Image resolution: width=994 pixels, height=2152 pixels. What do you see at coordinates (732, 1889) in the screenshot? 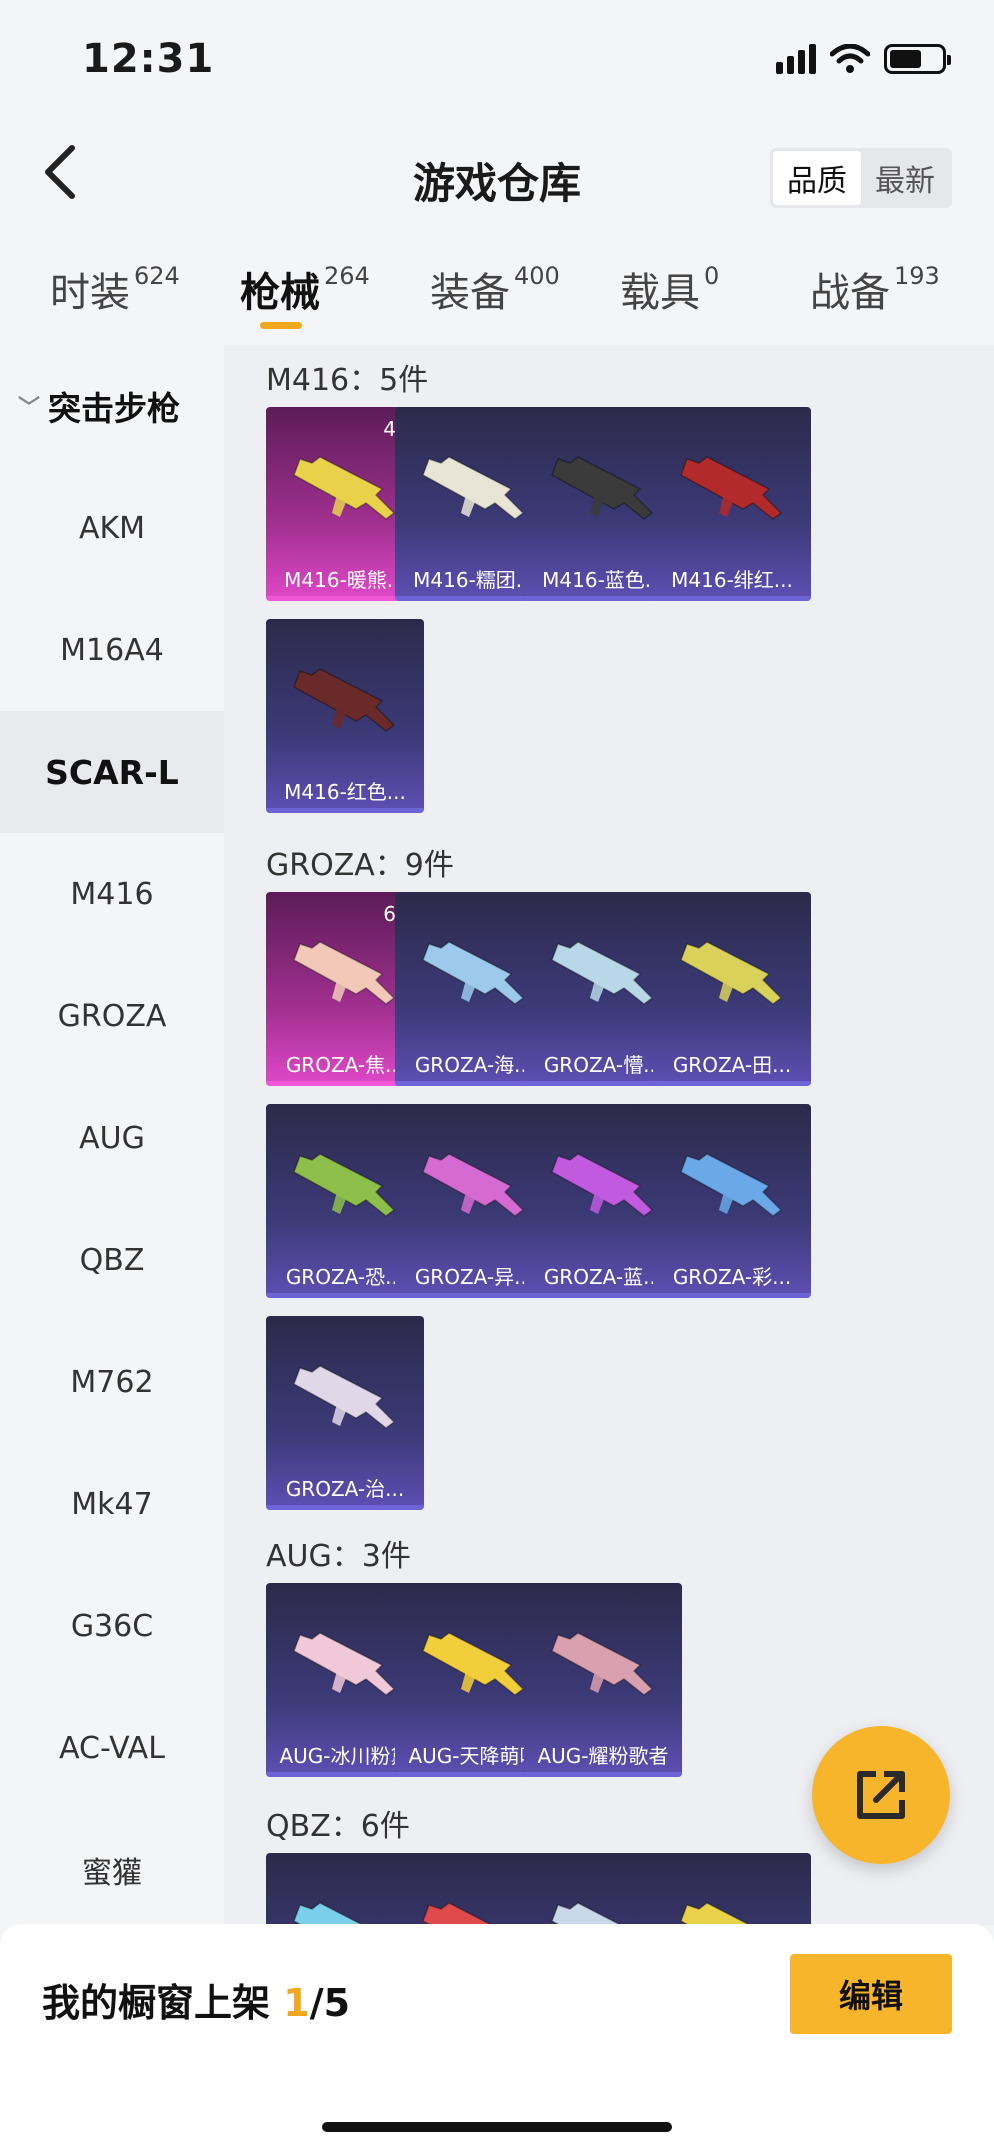
I see `skin-card` at bounding box center [732, 1889].